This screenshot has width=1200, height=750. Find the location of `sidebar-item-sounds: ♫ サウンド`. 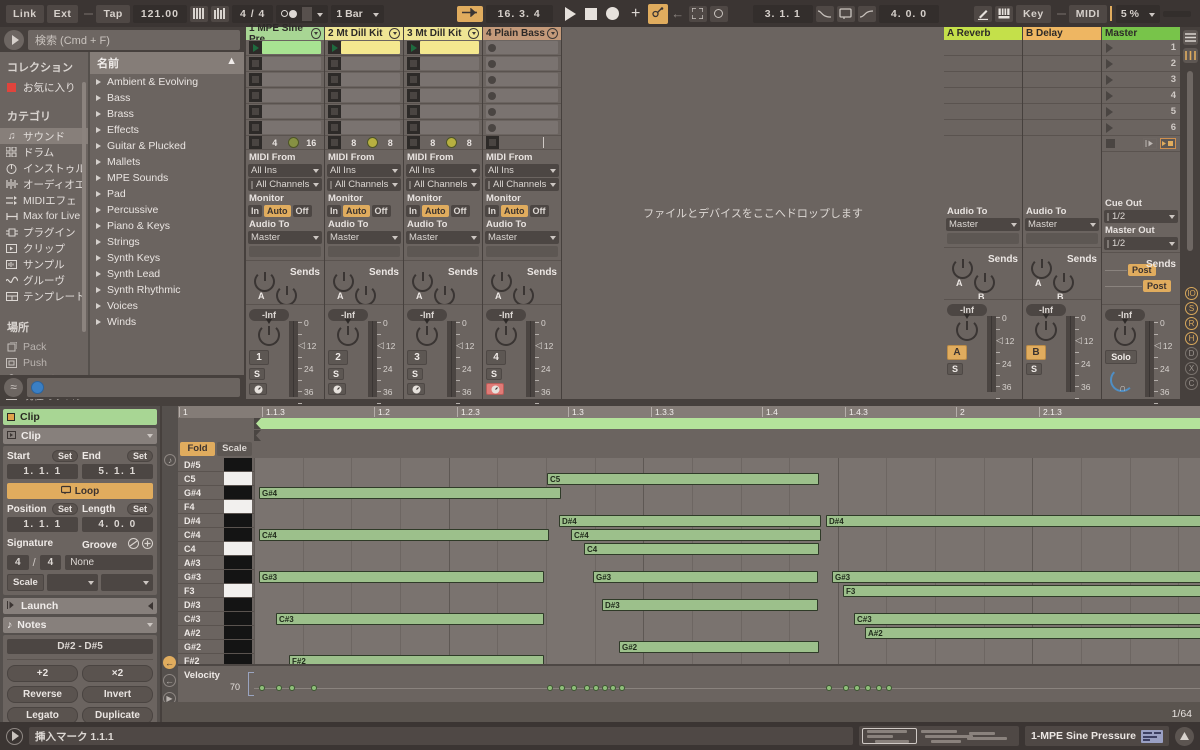

sidebar-item-sounds: ♫ サウンド is located at coordinates (44, 136).